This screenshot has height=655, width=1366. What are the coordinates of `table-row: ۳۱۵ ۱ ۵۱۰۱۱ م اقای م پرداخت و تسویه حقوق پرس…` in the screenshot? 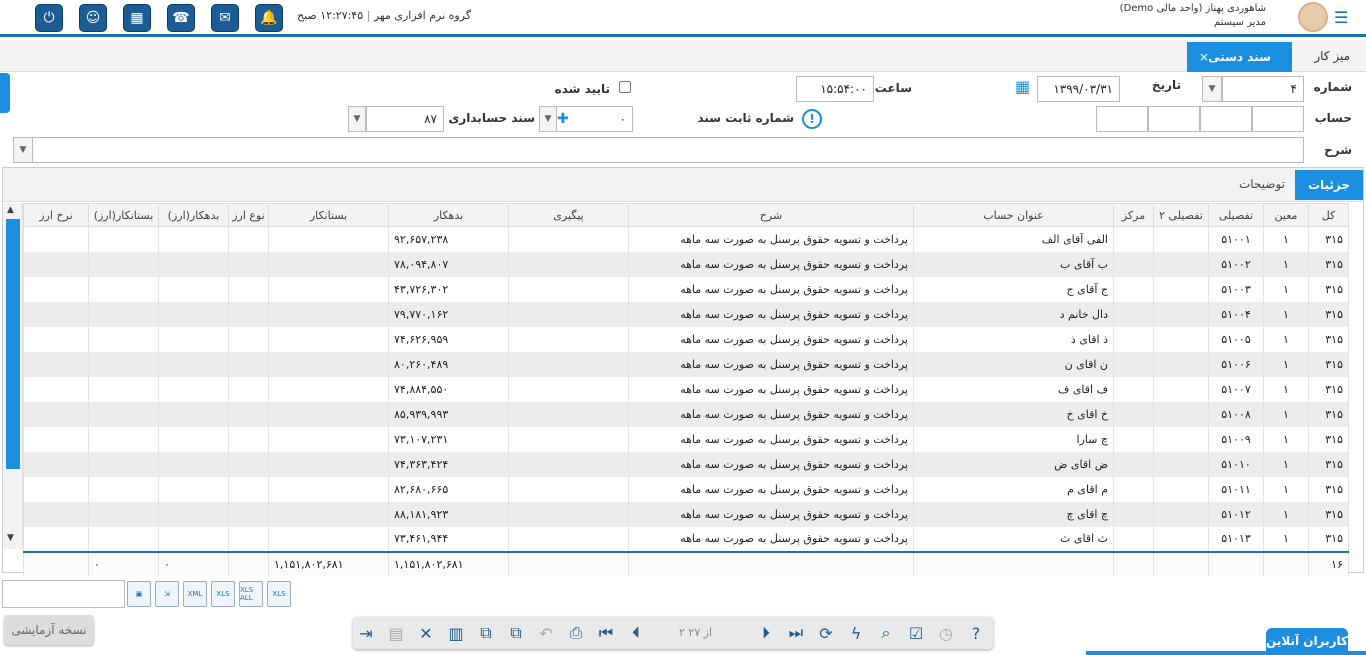 It's located at (686, 489).